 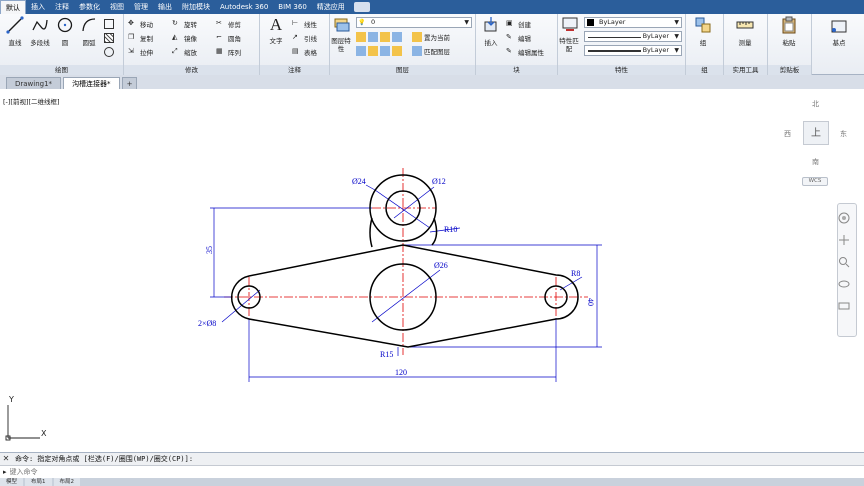 I want to click on viewcube-north: 北, so click(x=815, y=104).